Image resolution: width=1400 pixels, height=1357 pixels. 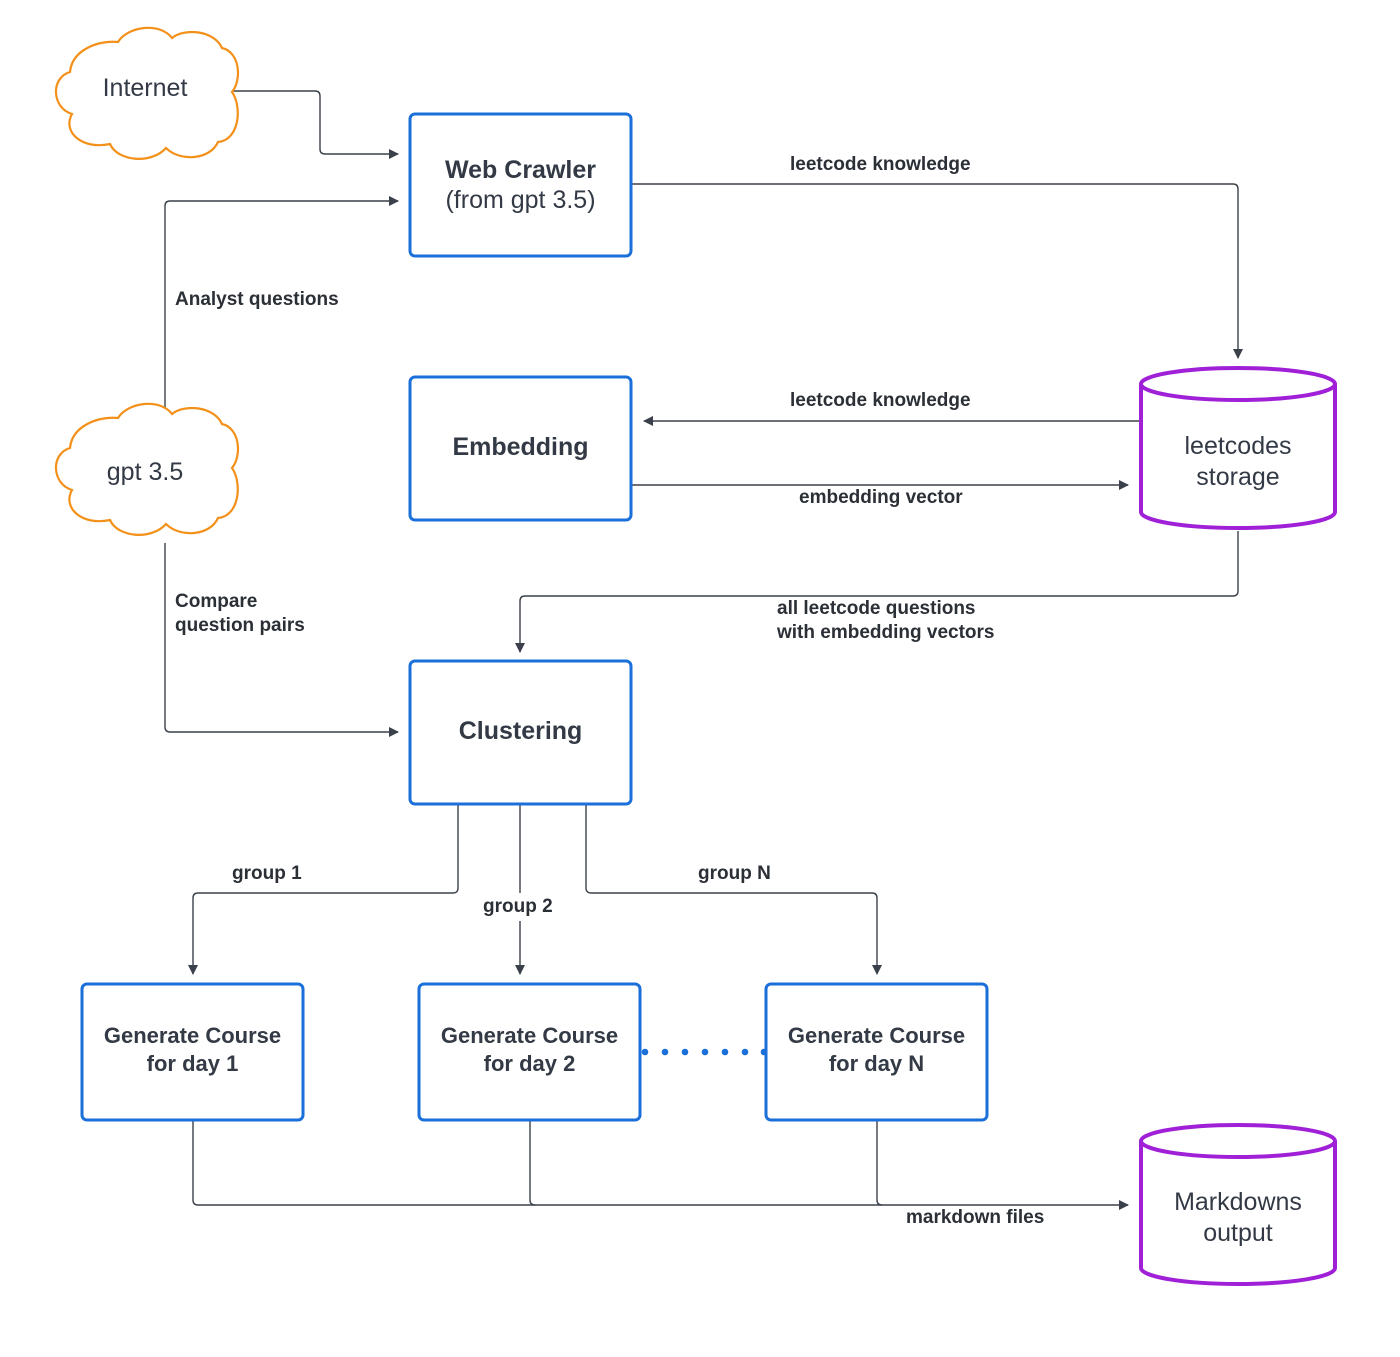 I want to click on gpt-label: gpt 3.5, so click(x=145, y=471).